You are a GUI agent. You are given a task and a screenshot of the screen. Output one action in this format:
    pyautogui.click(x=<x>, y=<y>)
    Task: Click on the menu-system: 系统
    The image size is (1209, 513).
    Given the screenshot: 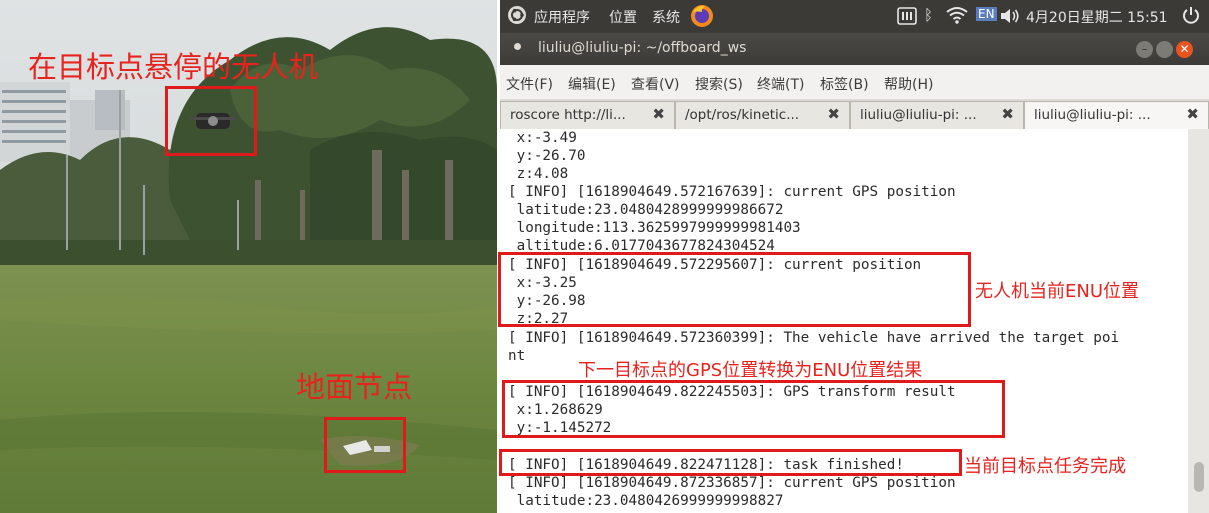 What is the action you would take?
    pyautogui.click(x=666, y=17)
    